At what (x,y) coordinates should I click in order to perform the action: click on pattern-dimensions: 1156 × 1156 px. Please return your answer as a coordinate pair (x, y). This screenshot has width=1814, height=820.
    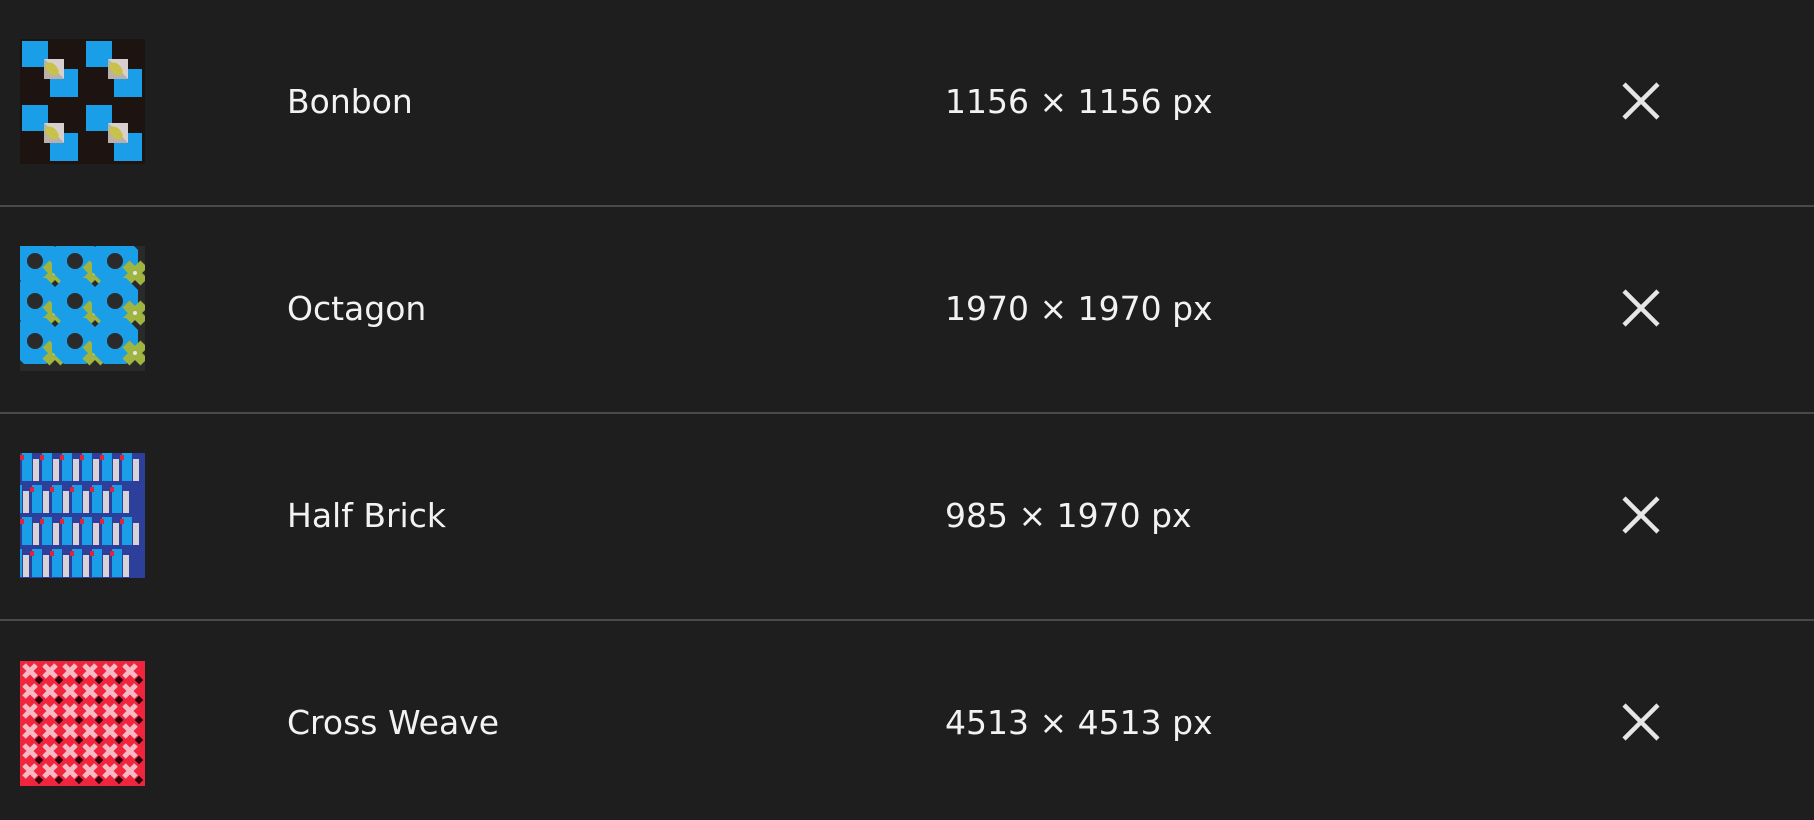
    Looking at the image, I should click on (1079, 101).